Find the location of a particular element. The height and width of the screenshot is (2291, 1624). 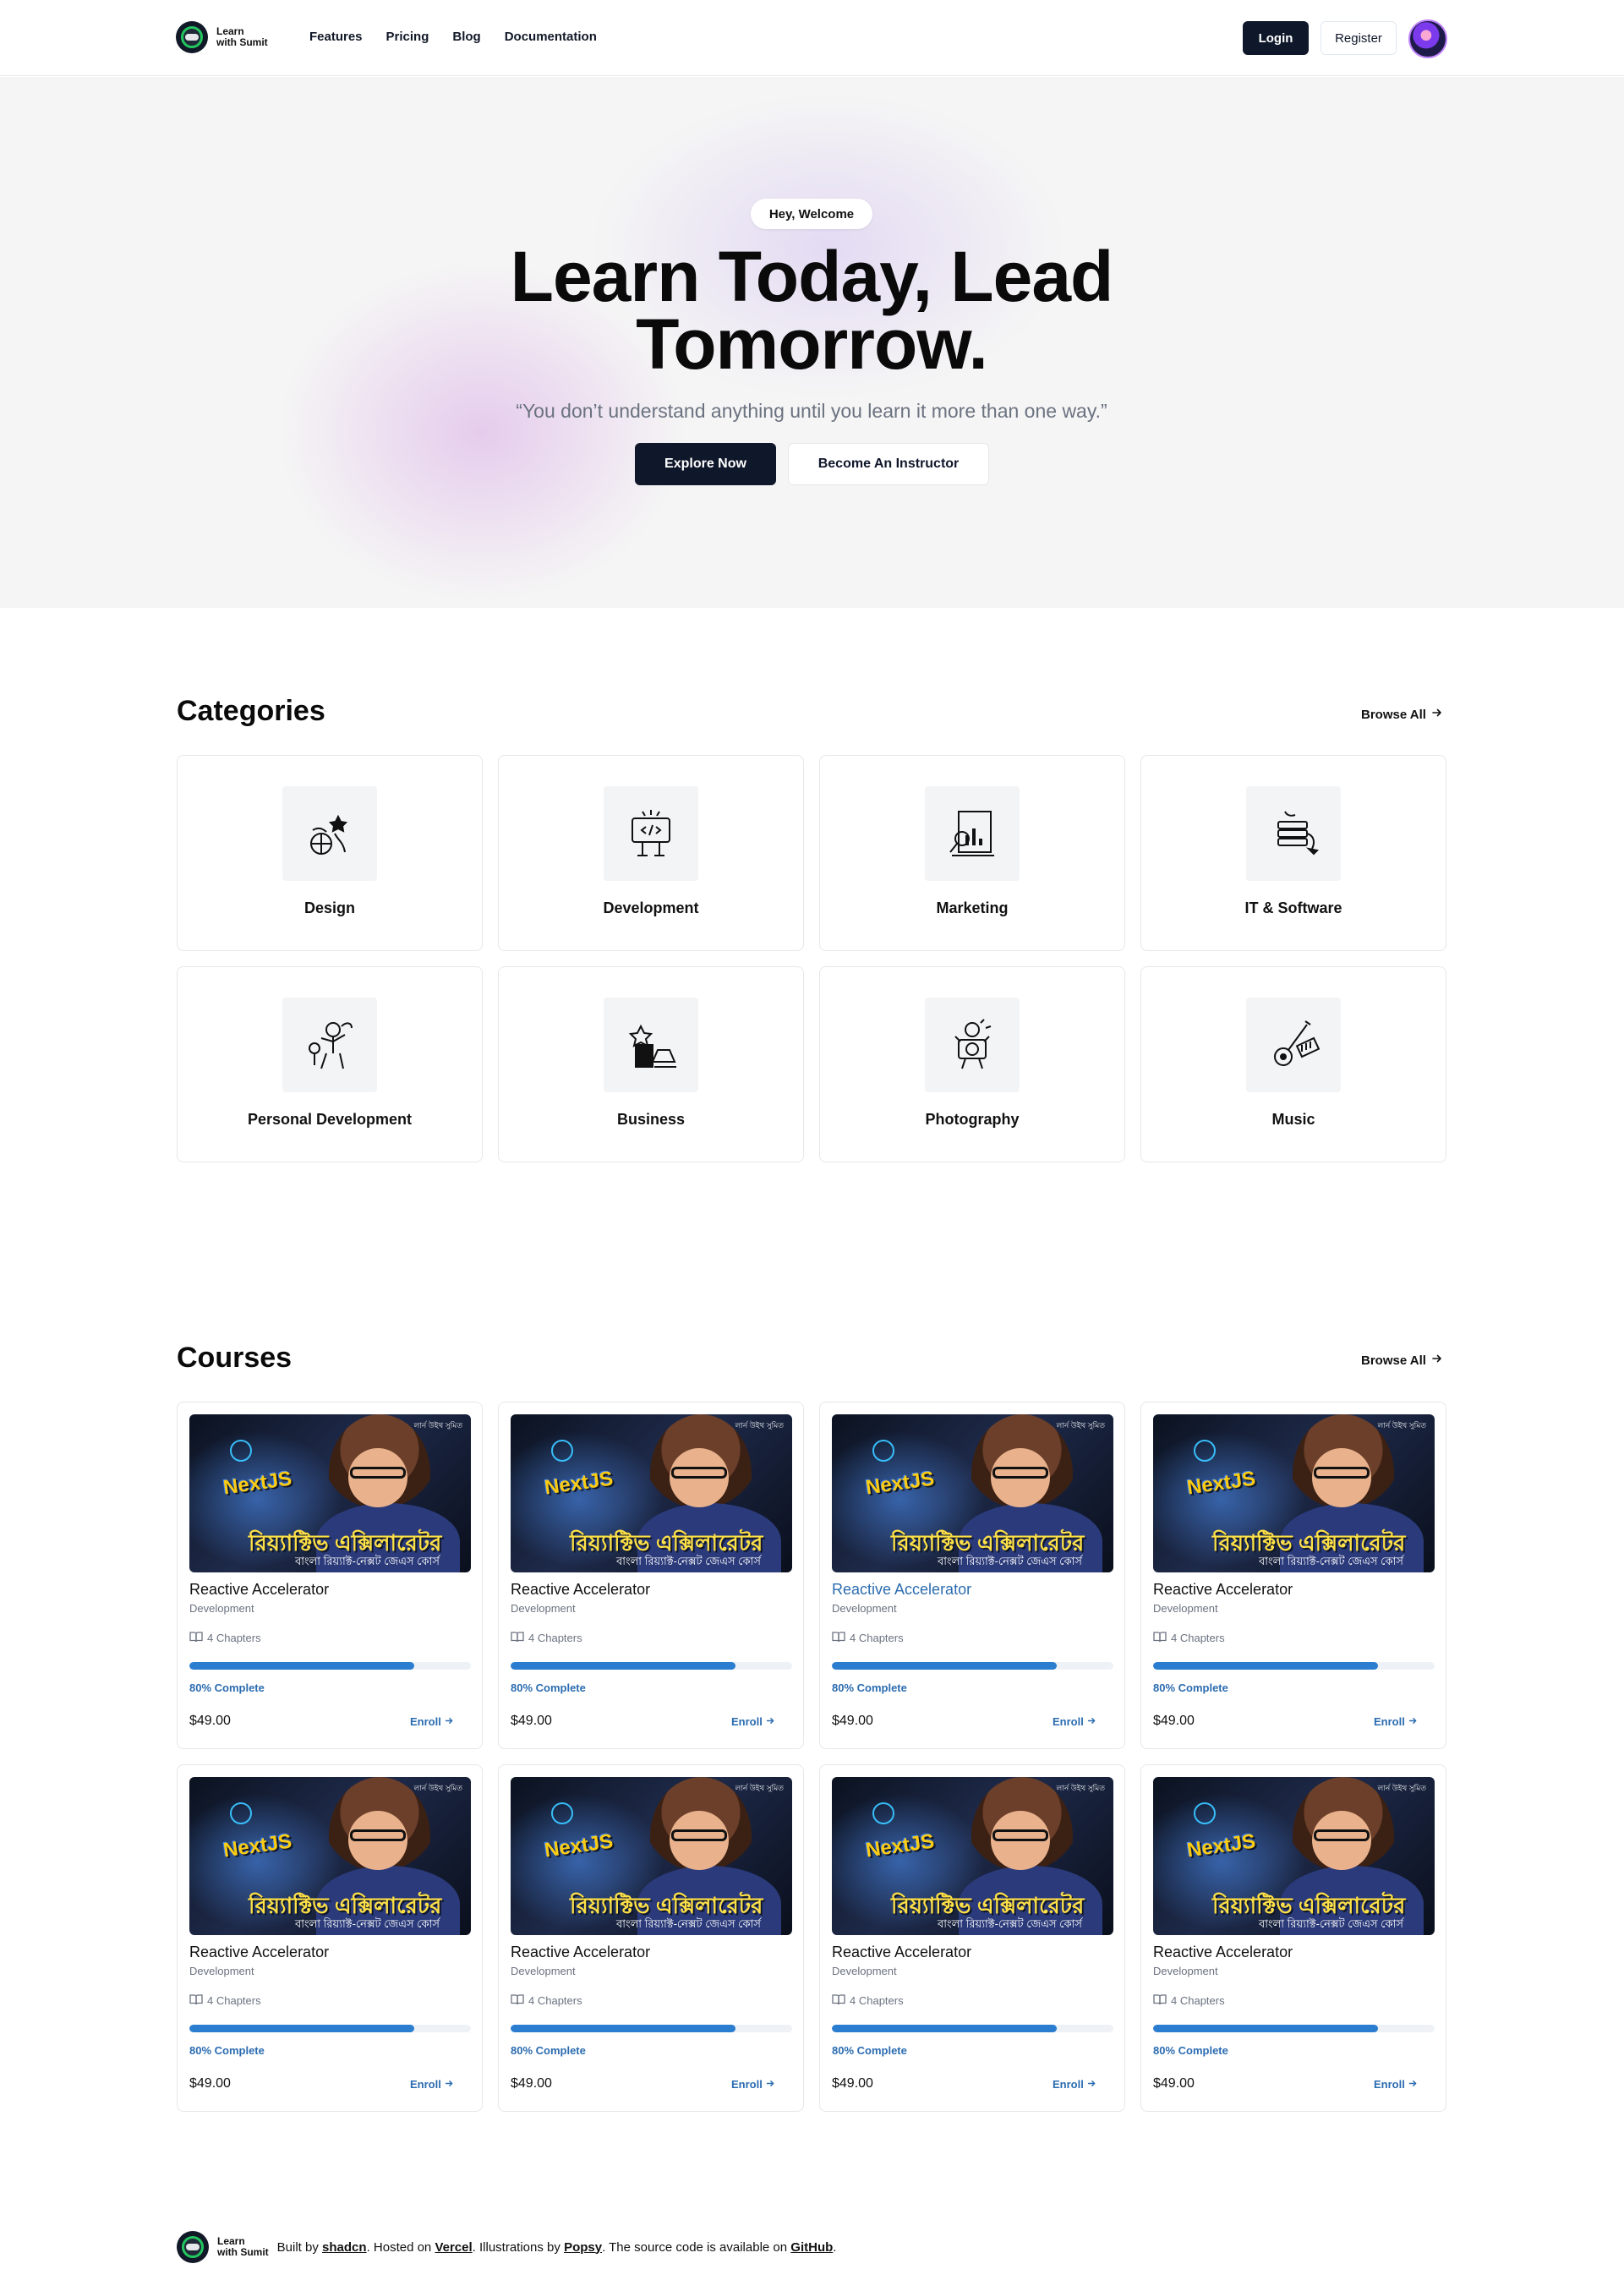

footer-logo-icon is located at coordinates (193, 2247).